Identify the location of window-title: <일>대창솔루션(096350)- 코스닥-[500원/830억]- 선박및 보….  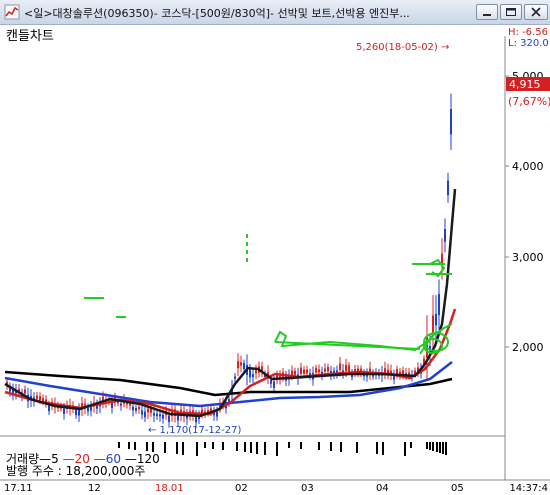
(217, 13).